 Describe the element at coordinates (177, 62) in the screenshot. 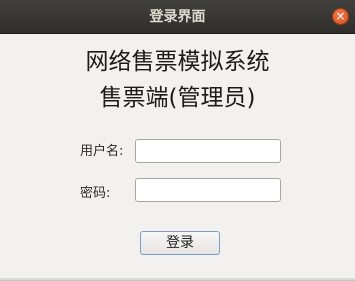

I see `system-title: 网络售票模拟系统` at that location.